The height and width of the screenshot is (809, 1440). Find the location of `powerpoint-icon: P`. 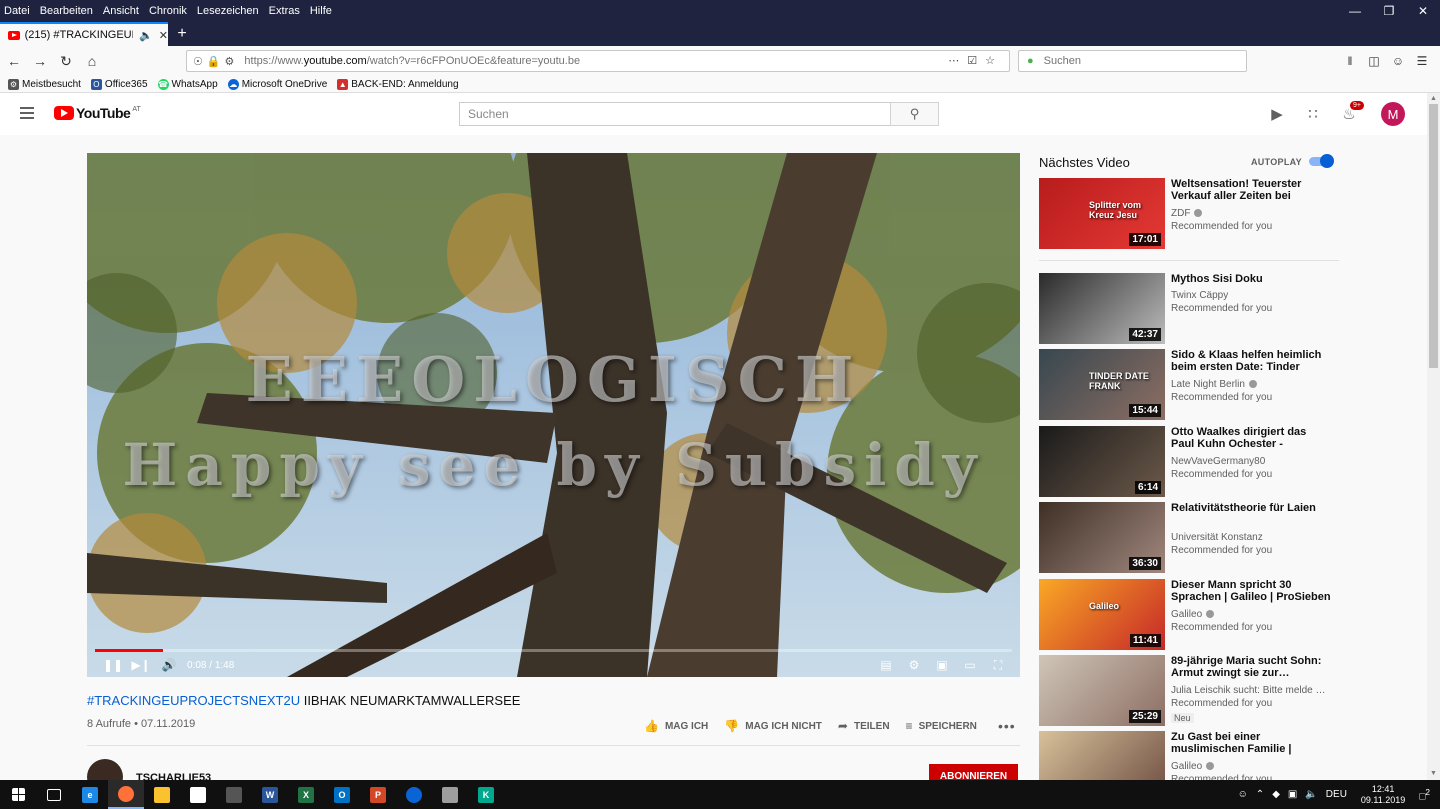

powerpoint-icon: P is located at coordinates (378, 794).